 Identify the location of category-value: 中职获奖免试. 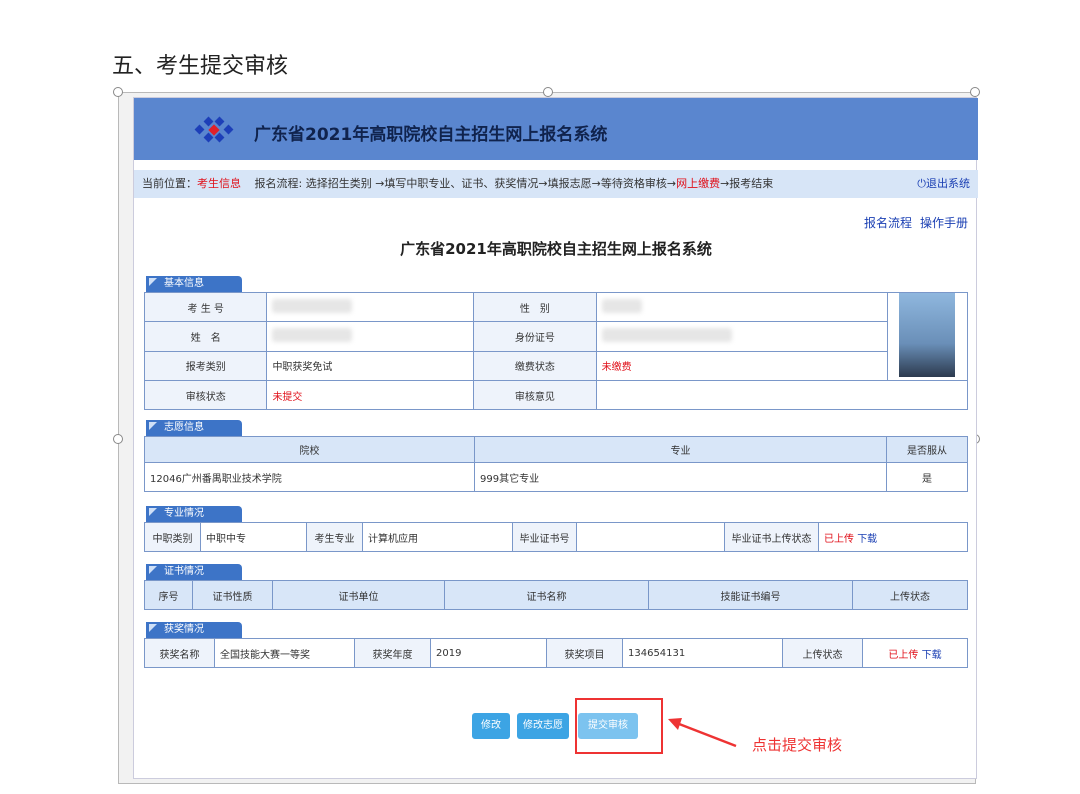
(370, 366).